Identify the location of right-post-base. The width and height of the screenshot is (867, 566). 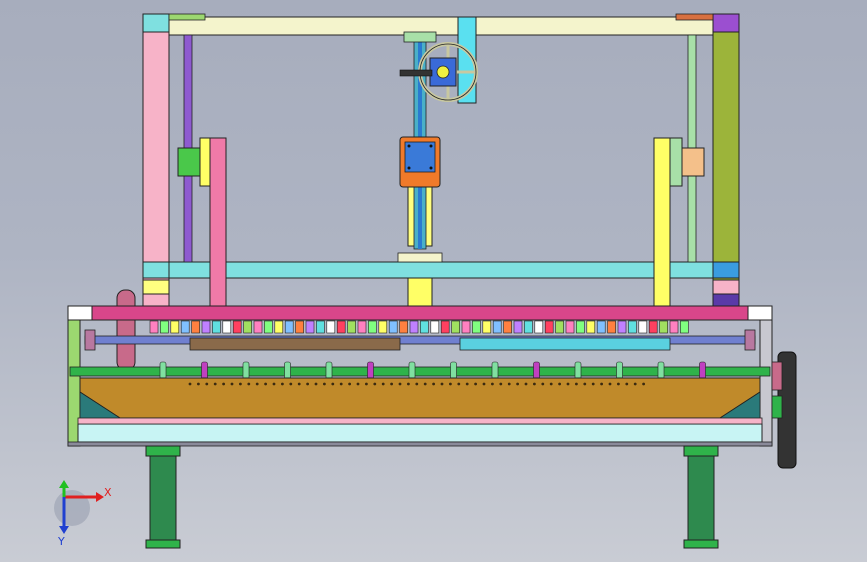
(726, 300).